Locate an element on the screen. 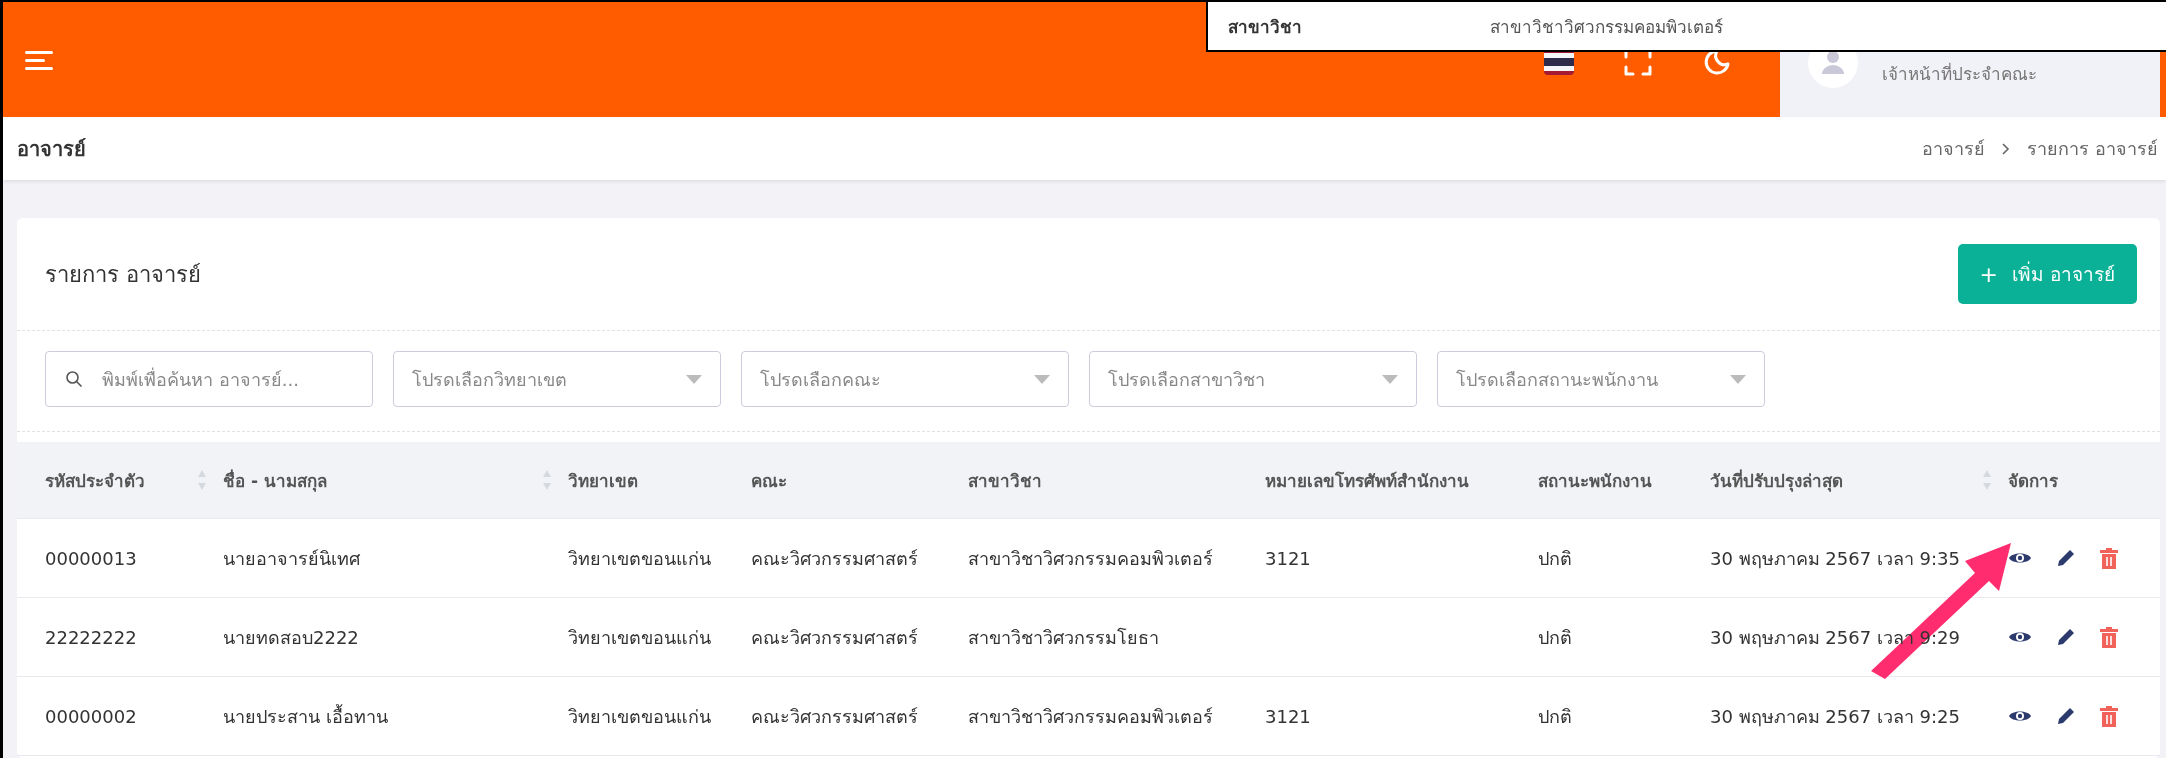  column-header: จัดการ is located at coordinates (2033, 481).